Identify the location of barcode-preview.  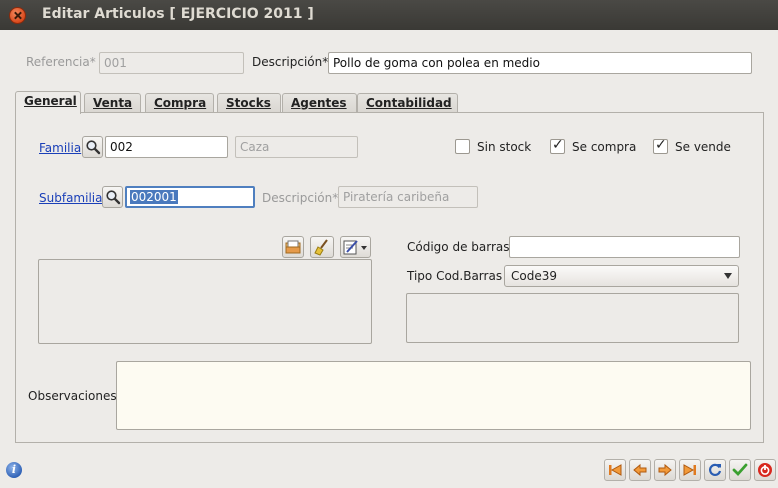
(572, 318).